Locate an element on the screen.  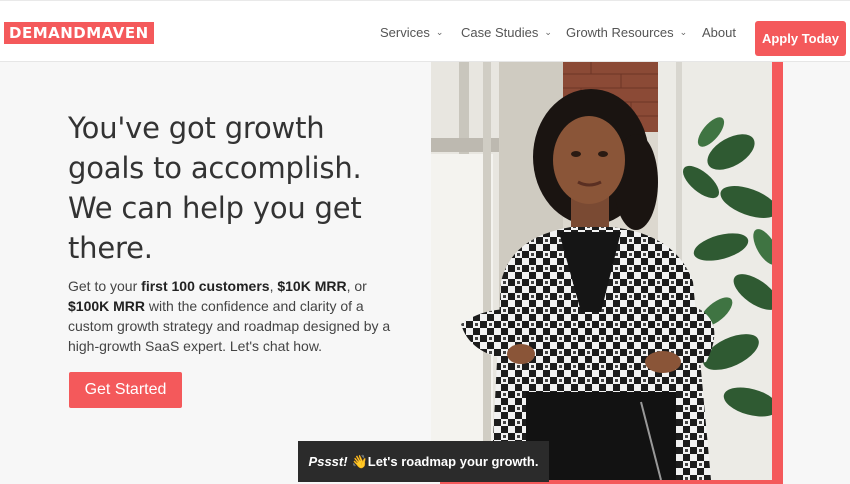
nav-about: About is located at coordinates (719, 32).